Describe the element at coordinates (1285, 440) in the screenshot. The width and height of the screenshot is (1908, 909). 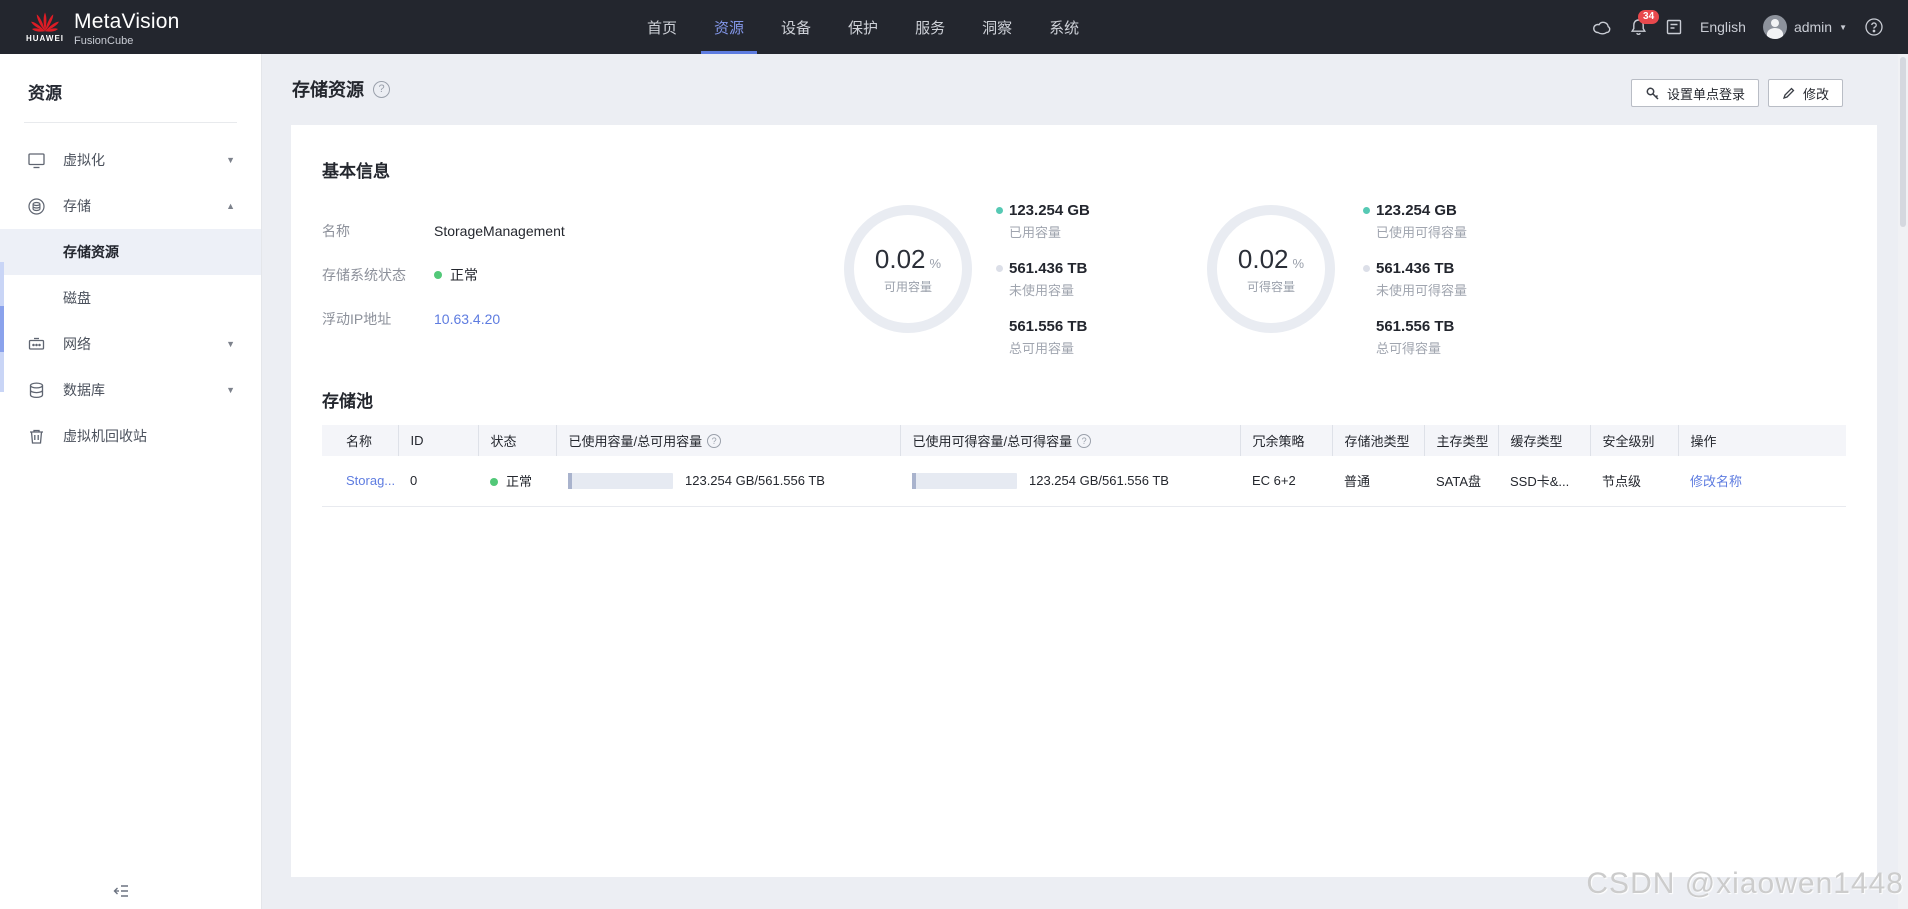
I see `col-redundancy: 冗余策略` at that location.